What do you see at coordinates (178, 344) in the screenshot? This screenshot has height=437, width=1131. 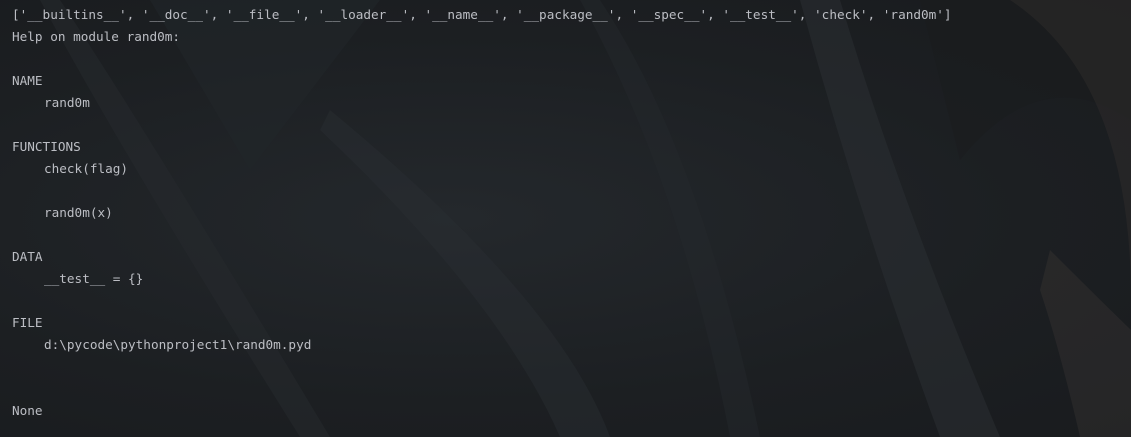 I see `console-line: d:\pycode\pythonproject1\rand0m.pyd` at bounding box center [178, 344].